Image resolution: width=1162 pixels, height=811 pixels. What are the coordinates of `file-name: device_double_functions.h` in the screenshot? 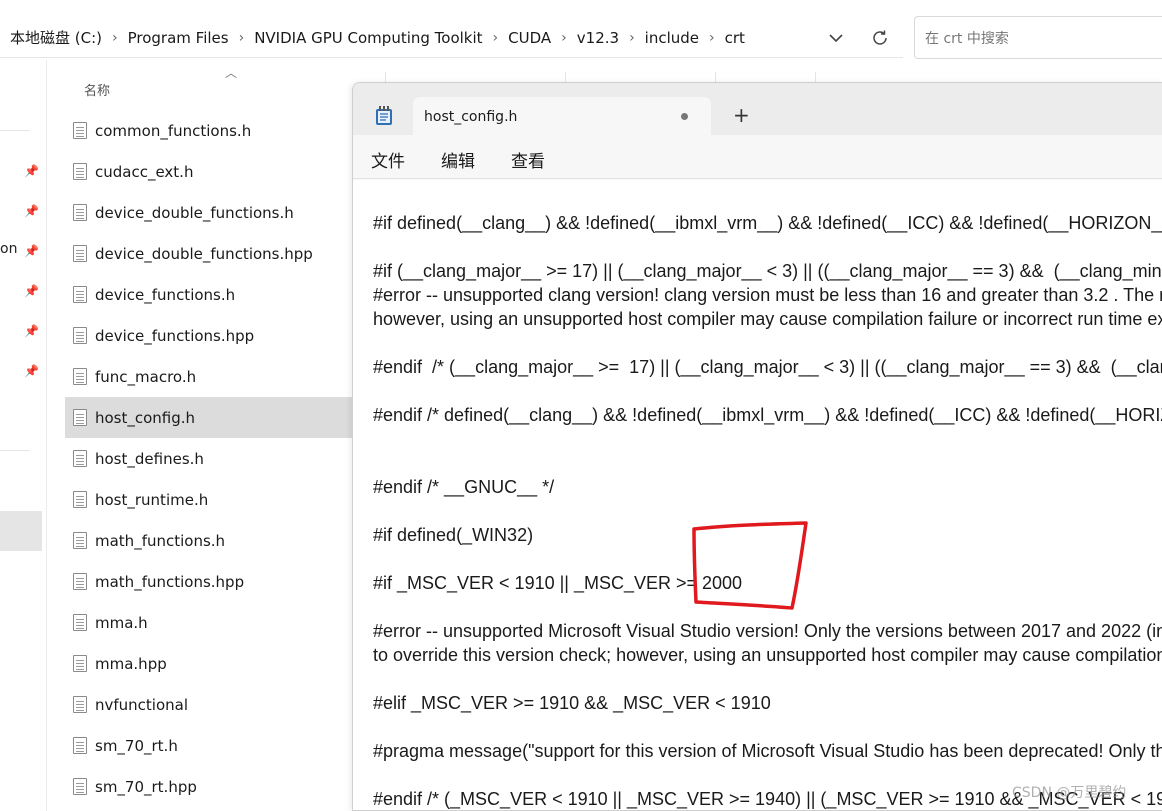 It's located at (194, 212).